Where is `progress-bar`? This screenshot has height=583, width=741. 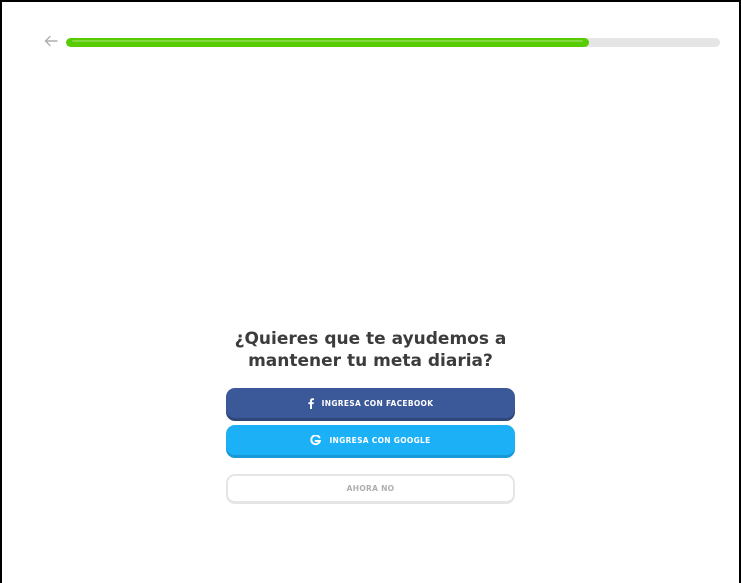 progress-bar is located at coordinates (393, 42).